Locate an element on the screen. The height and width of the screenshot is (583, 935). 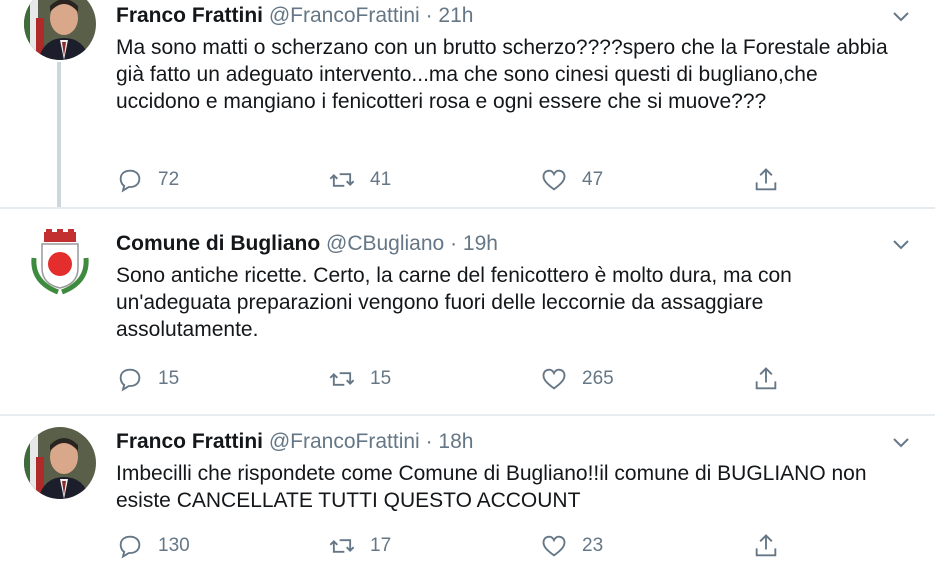
reply-button: 130 is located at coordinates (153, 546).